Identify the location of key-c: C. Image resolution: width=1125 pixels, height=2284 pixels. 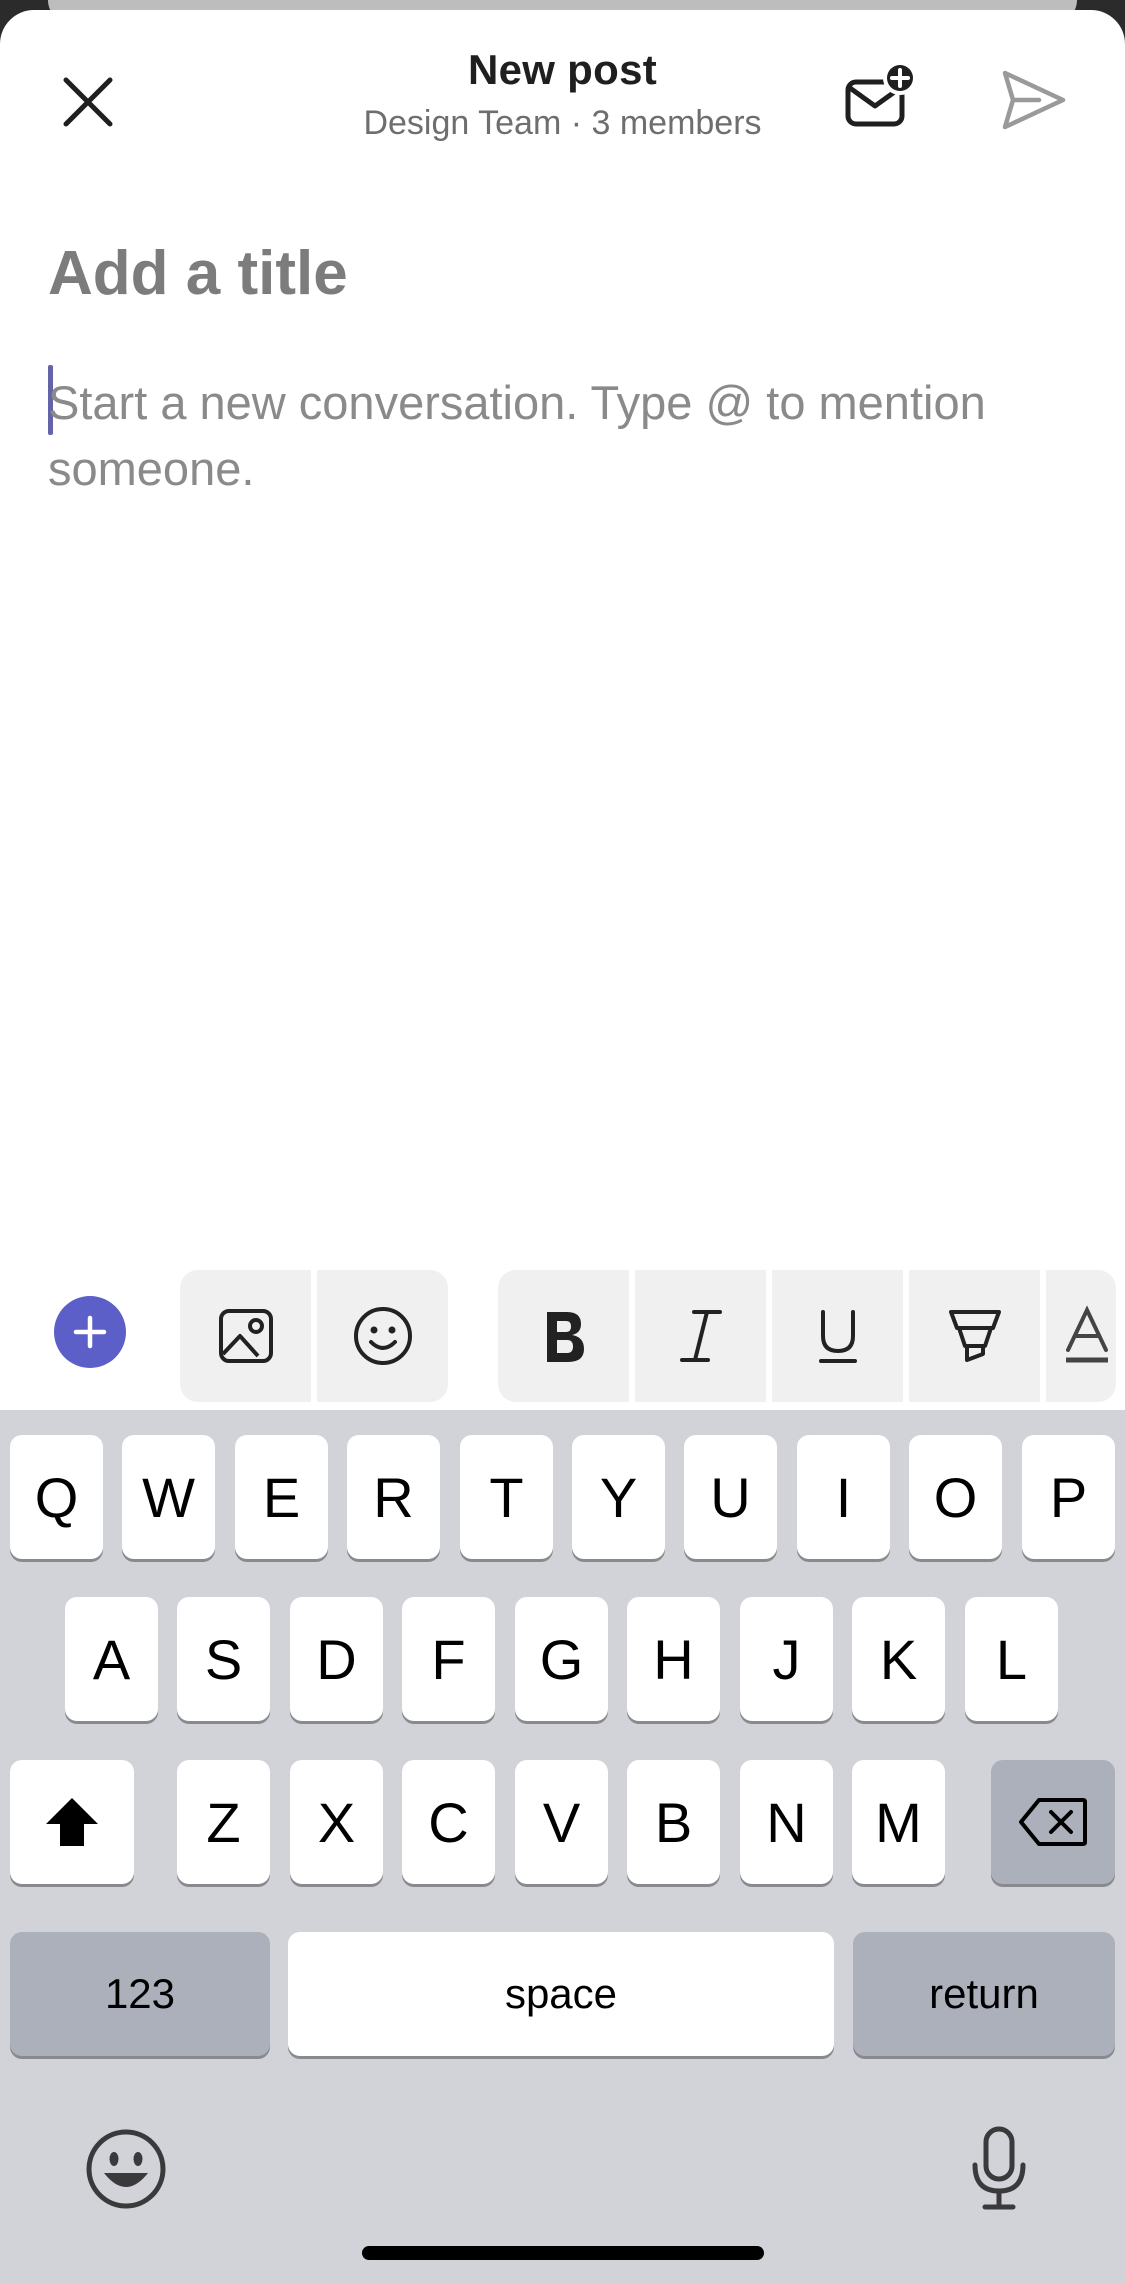
(448, 1822).